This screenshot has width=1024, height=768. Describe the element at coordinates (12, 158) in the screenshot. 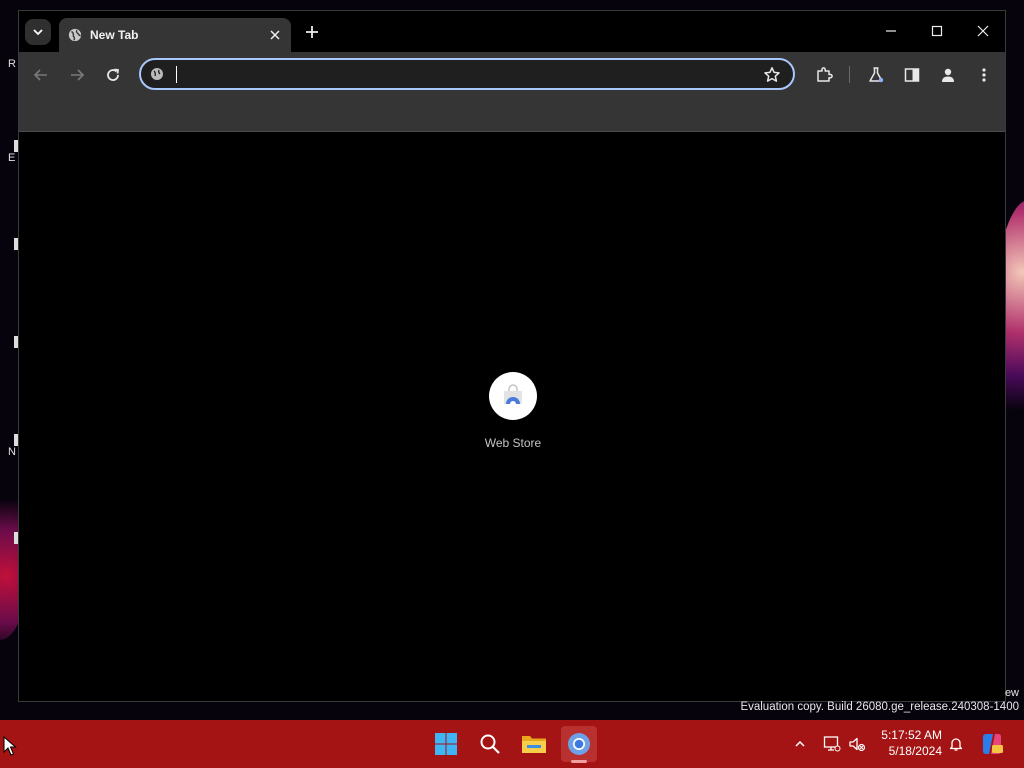

I see `desktop-icon-label: E` at that location.